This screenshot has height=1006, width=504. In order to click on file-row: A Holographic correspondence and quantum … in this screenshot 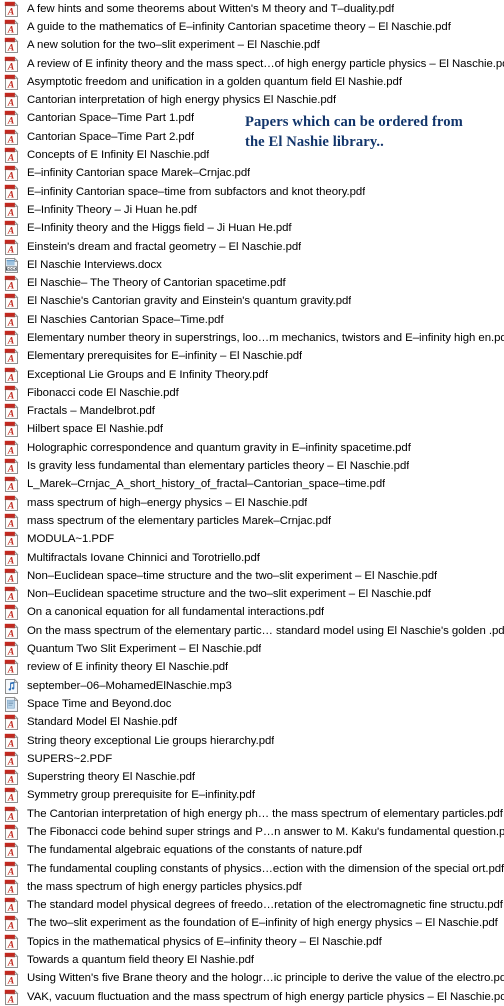, I will do `click(252, 448)`.